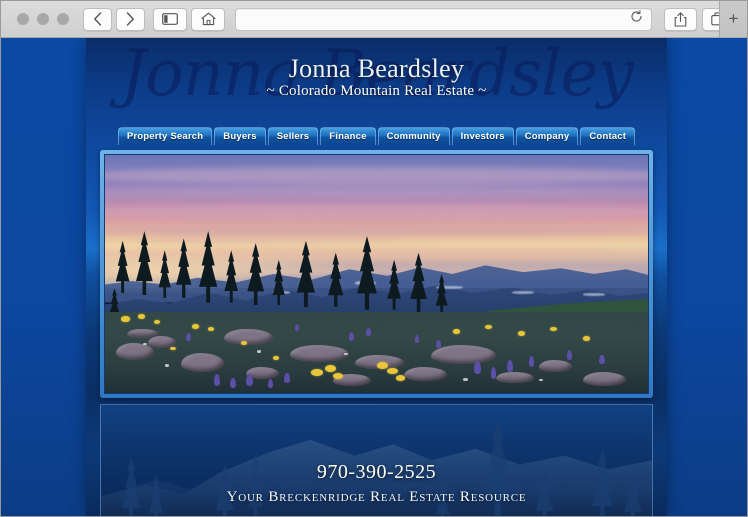 This screenshot has height=517, width=748. I want to click on chevron-left-icon, so click(97, 19).